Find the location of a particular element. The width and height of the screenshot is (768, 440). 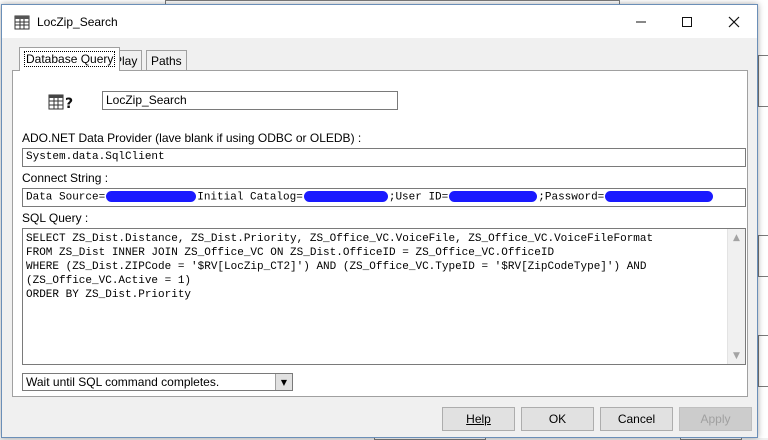

maximize-icon is located at coordinates (687, 21).